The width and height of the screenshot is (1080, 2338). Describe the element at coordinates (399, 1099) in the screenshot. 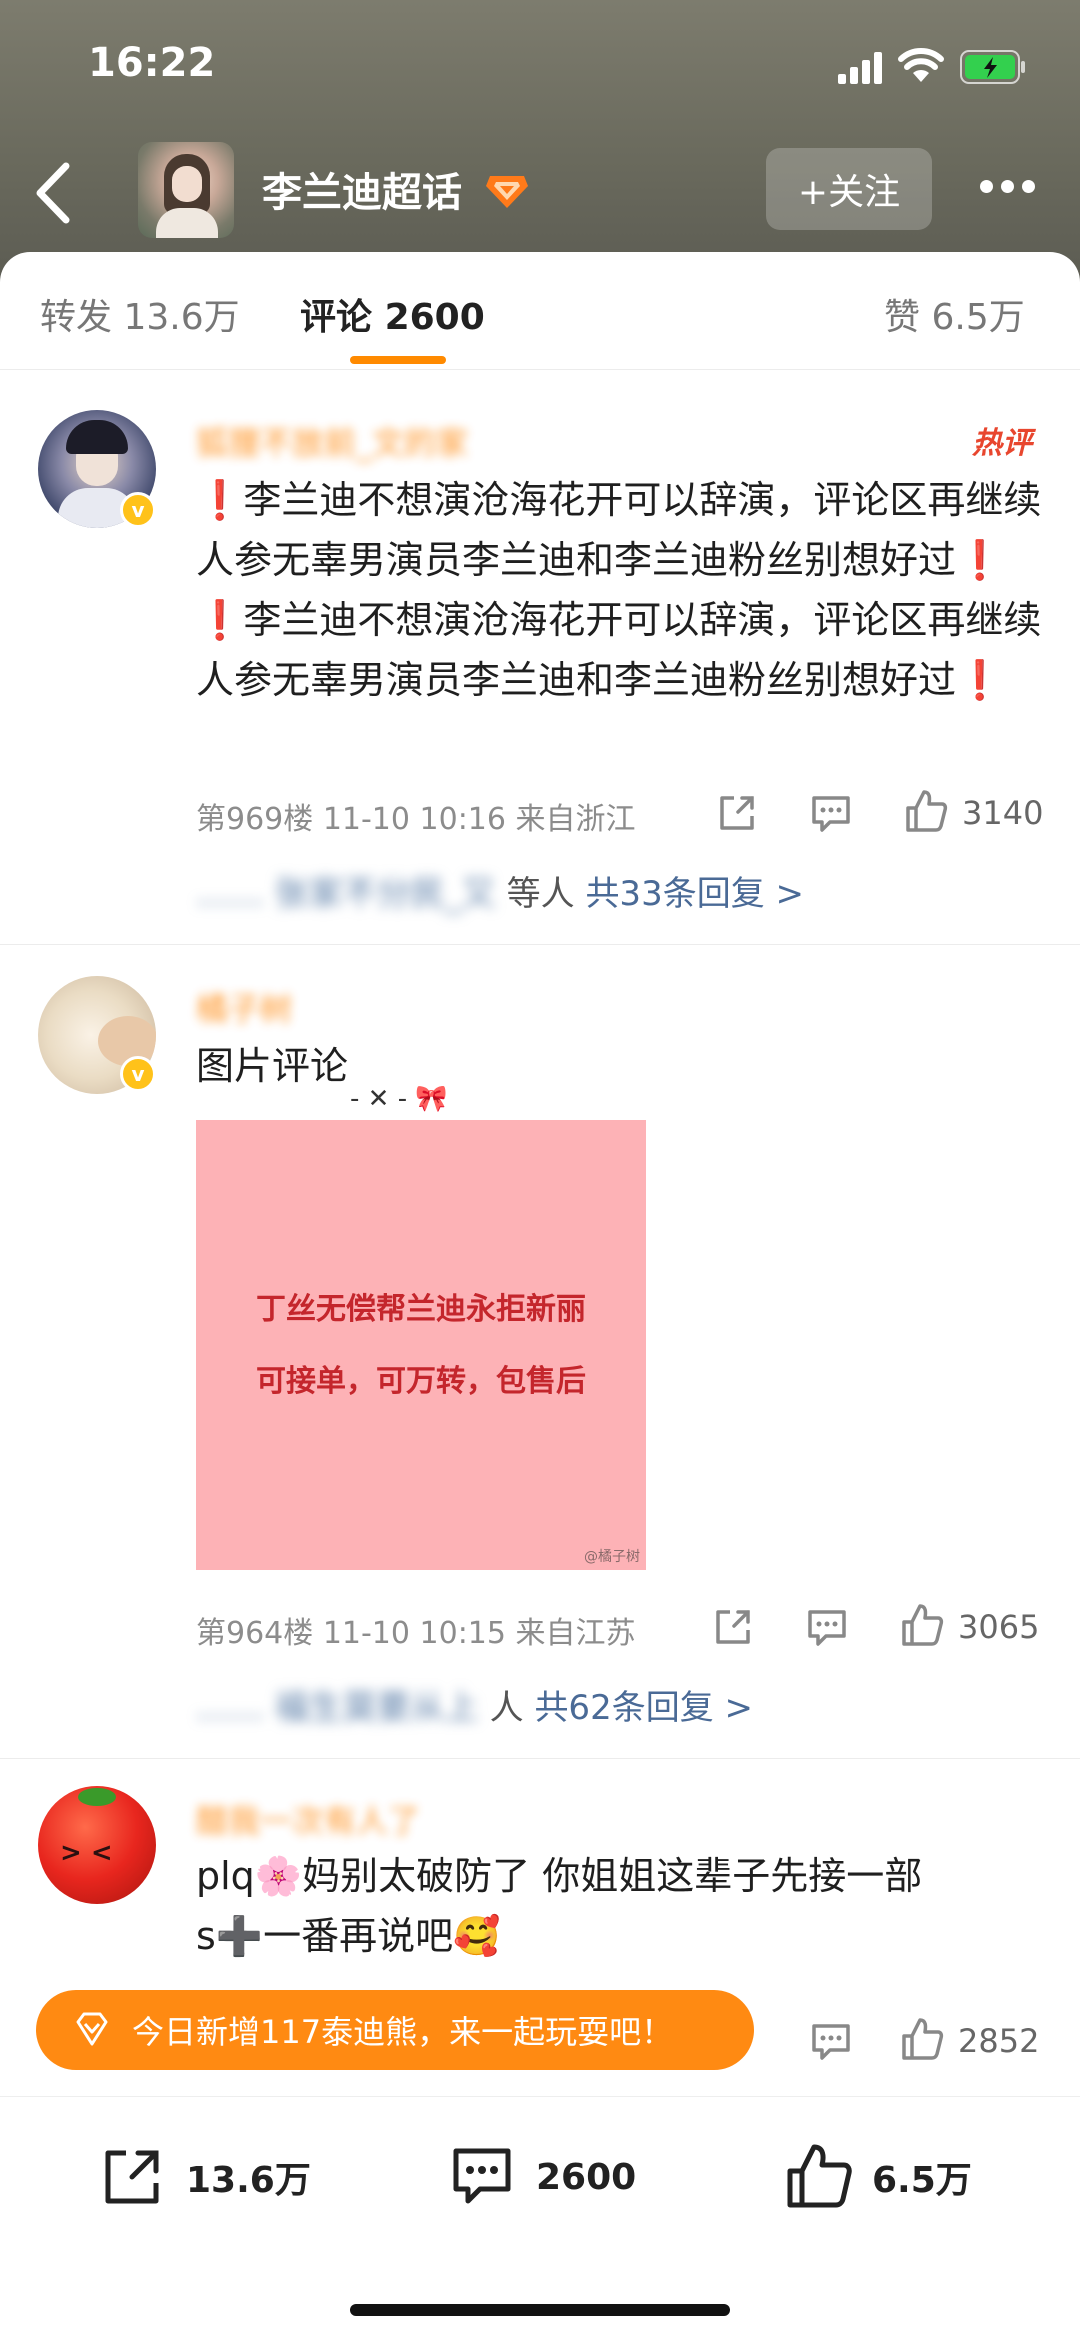

I see `bow-decoration-icon: - ✕ - 🎀` at that location.